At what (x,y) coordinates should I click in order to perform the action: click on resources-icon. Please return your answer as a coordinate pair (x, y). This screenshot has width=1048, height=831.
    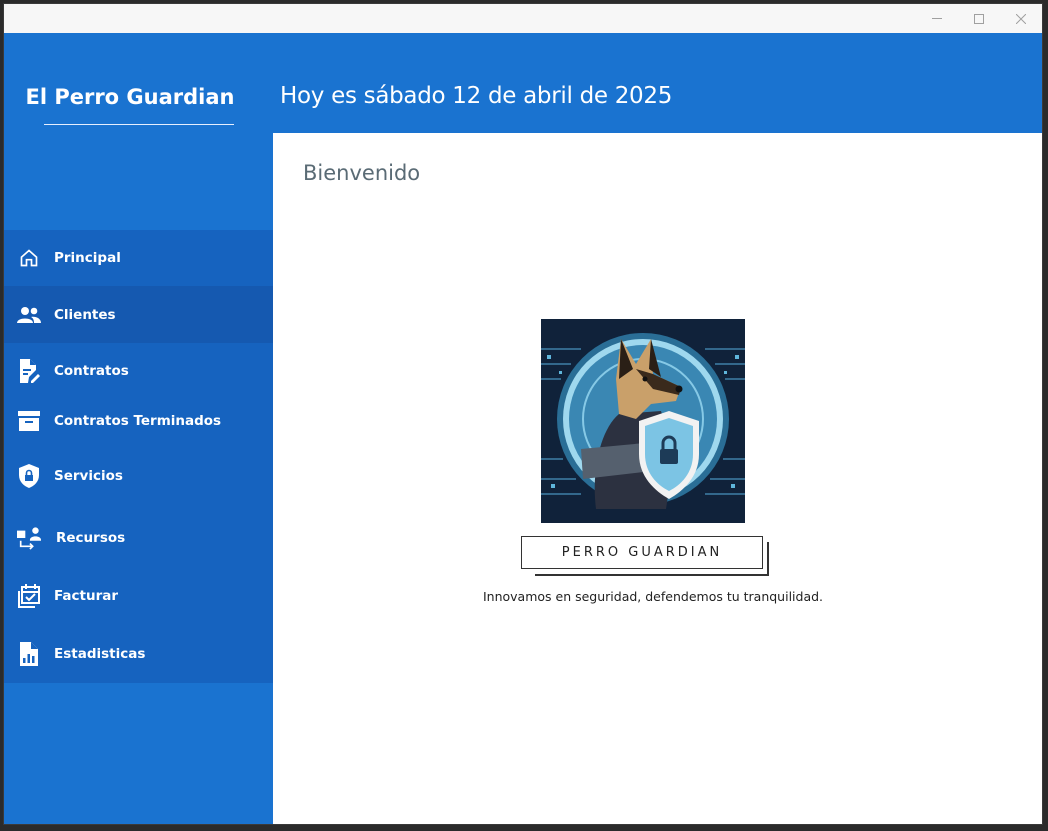
    Looking at the image, I should click on (29, 538).